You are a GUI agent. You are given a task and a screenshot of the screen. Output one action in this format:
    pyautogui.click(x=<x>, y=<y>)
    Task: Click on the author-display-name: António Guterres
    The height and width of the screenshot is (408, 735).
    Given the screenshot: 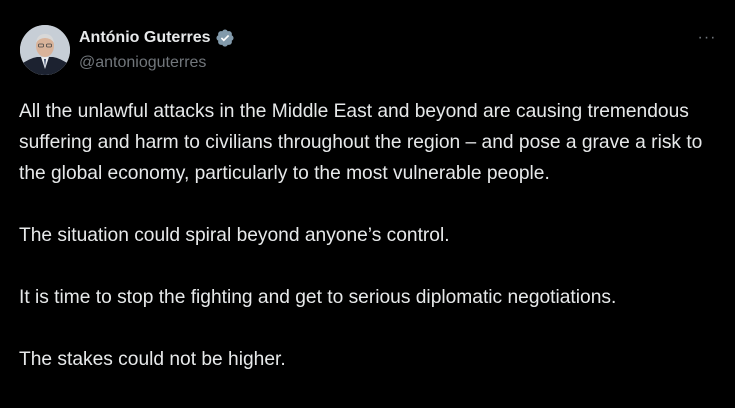 What is the action you would take?
    pyautogui.click(x=145, y=38)
    